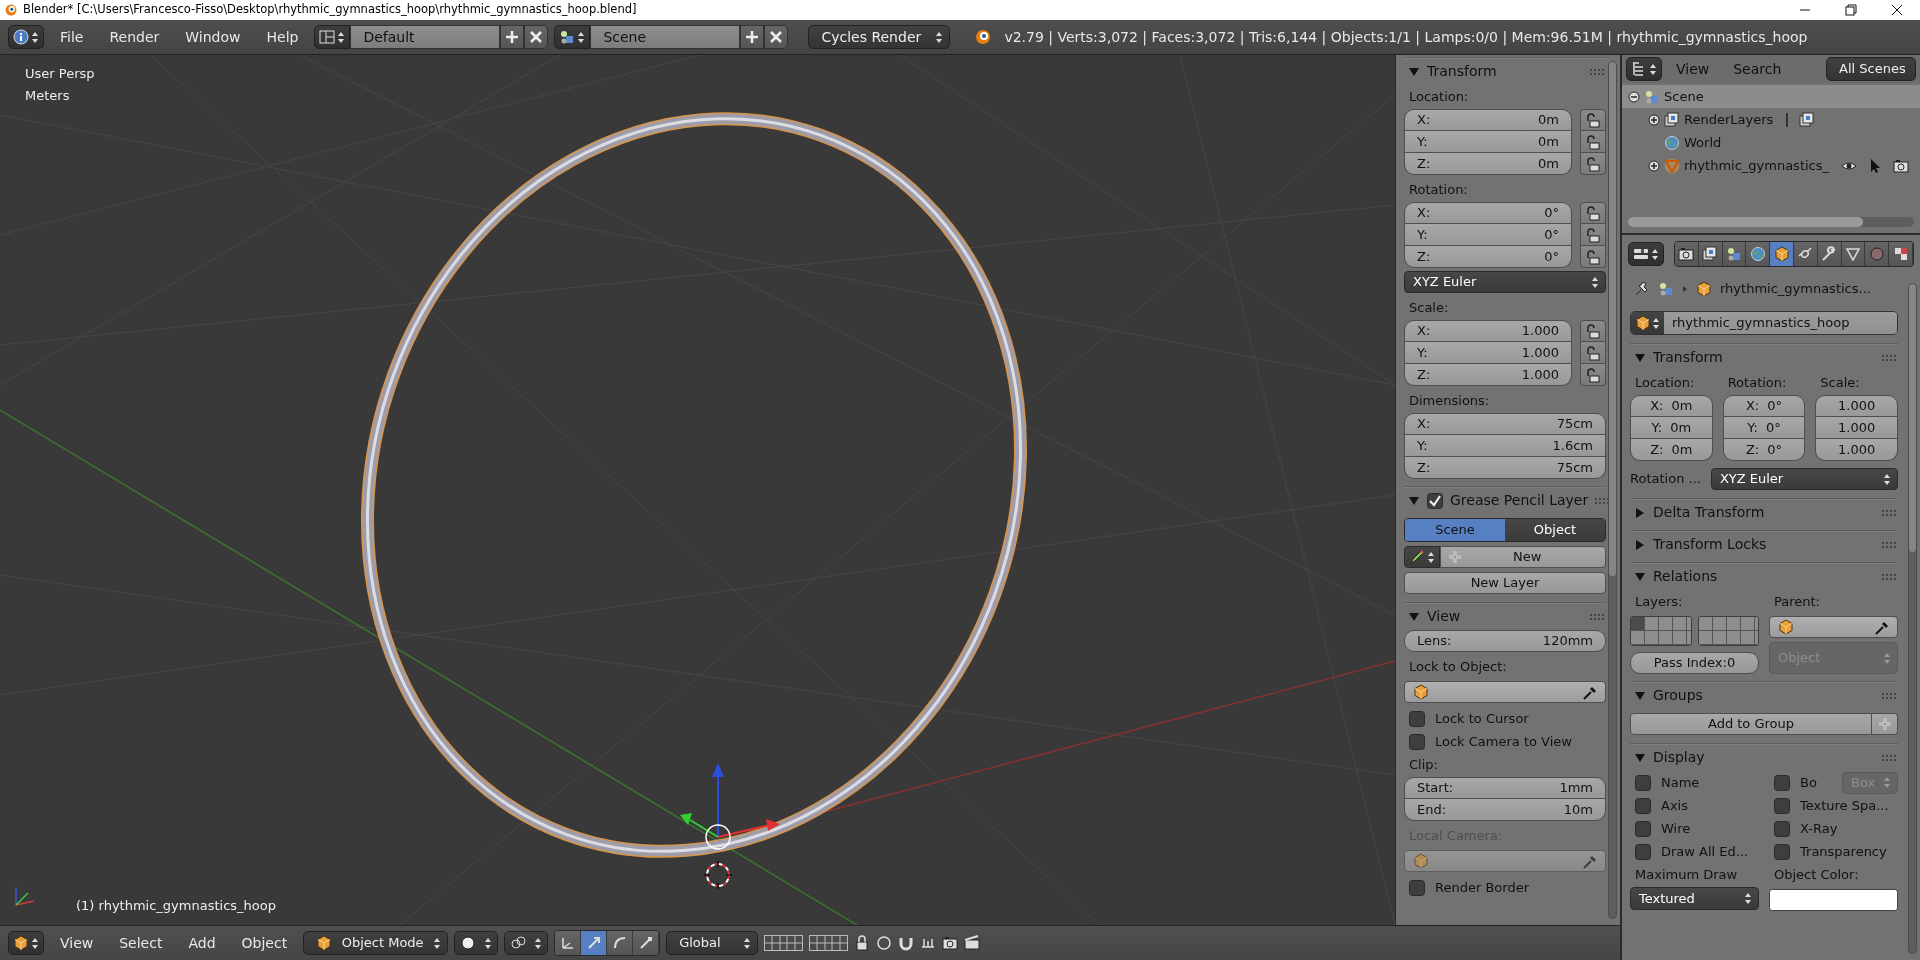 The width and height of the screenshot is (1920, 960). I want to click on close-icon, so click(1897, 10).